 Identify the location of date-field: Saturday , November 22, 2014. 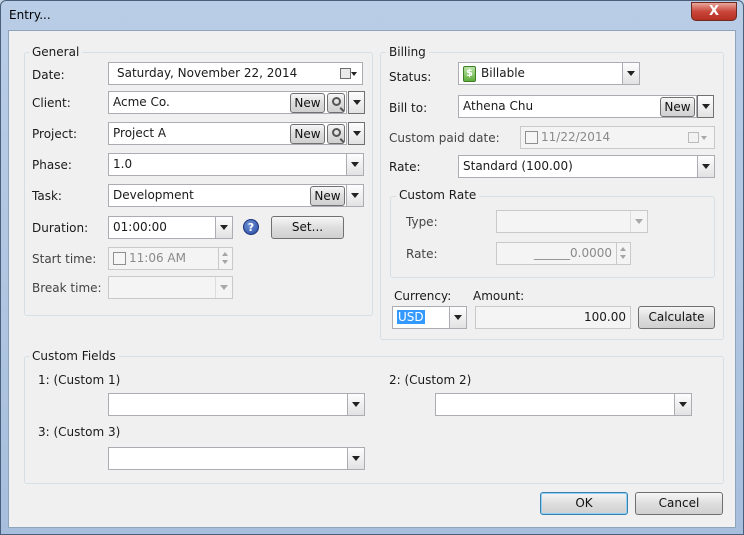
(235, 73).